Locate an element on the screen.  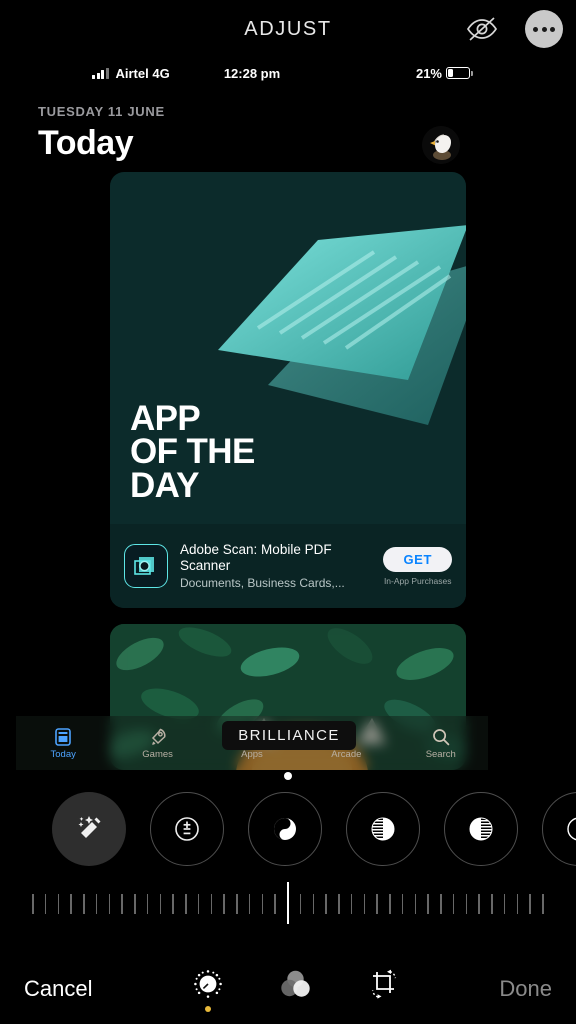
shadows-icon is located at coordinates (481, 829).